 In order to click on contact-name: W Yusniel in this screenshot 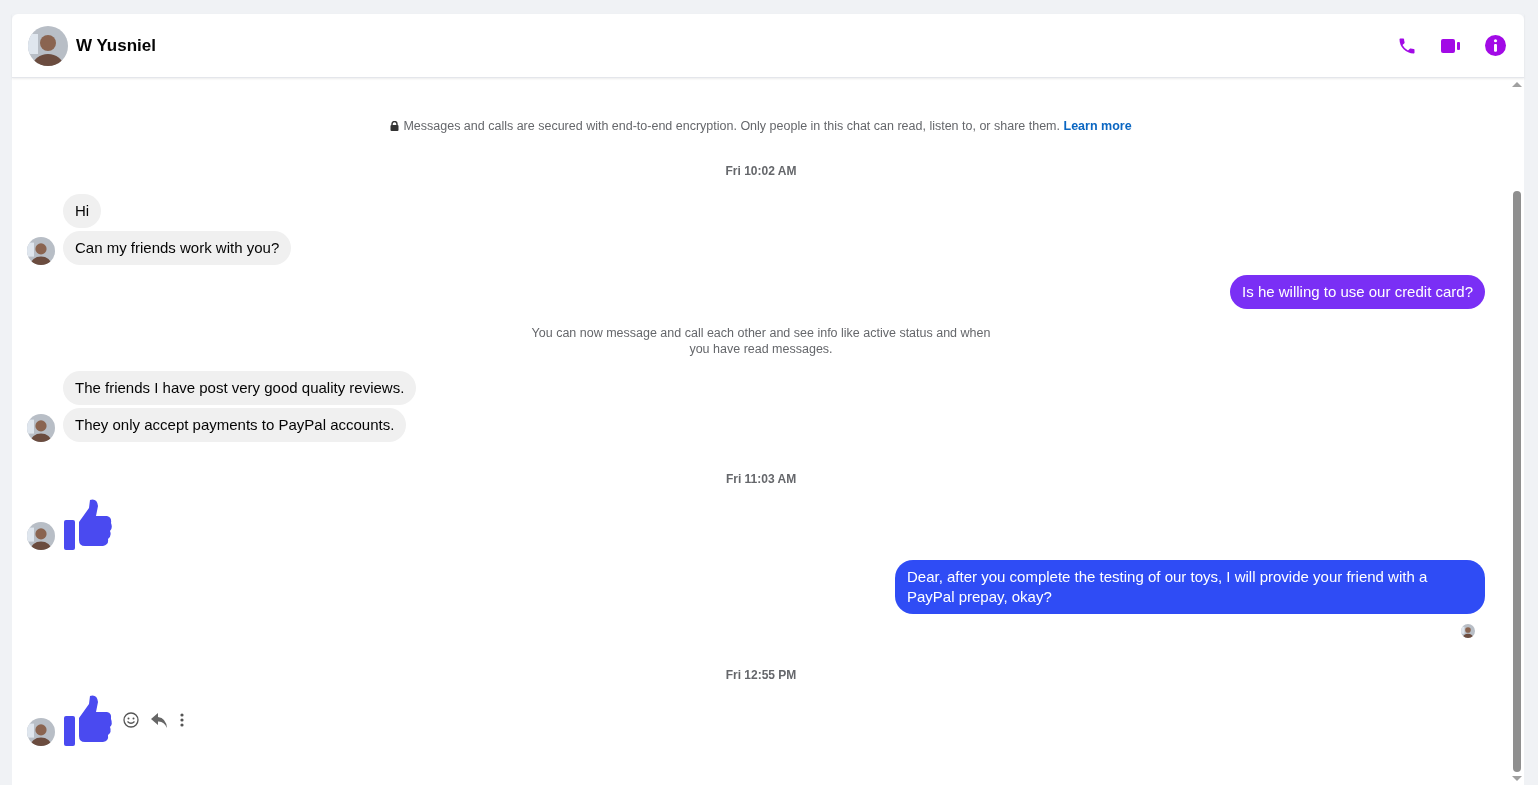, I will do `click(116, 45)`.